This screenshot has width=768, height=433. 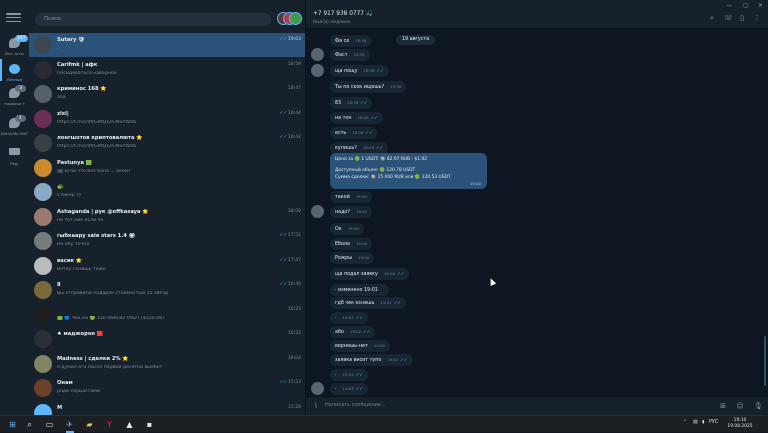 What do you see at coordinates (167, 266) in the screenshot?
I see `chat-list-item: васик ⭐ Ветку гонишь тоже ✓✓17:47` at bounding box center [167, 266].